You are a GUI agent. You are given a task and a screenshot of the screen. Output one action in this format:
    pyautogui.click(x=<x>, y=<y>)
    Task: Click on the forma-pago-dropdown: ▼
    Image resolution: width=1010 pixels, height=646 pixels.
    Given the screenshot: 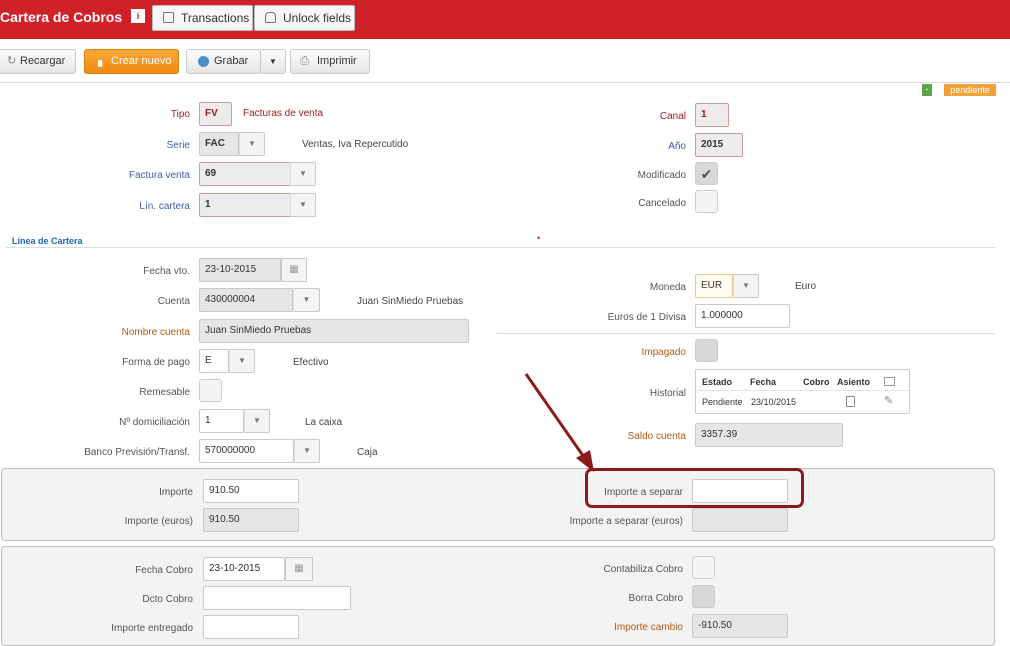 What is the action you would take?
    pyautogui.click(x=242, y=361)
    